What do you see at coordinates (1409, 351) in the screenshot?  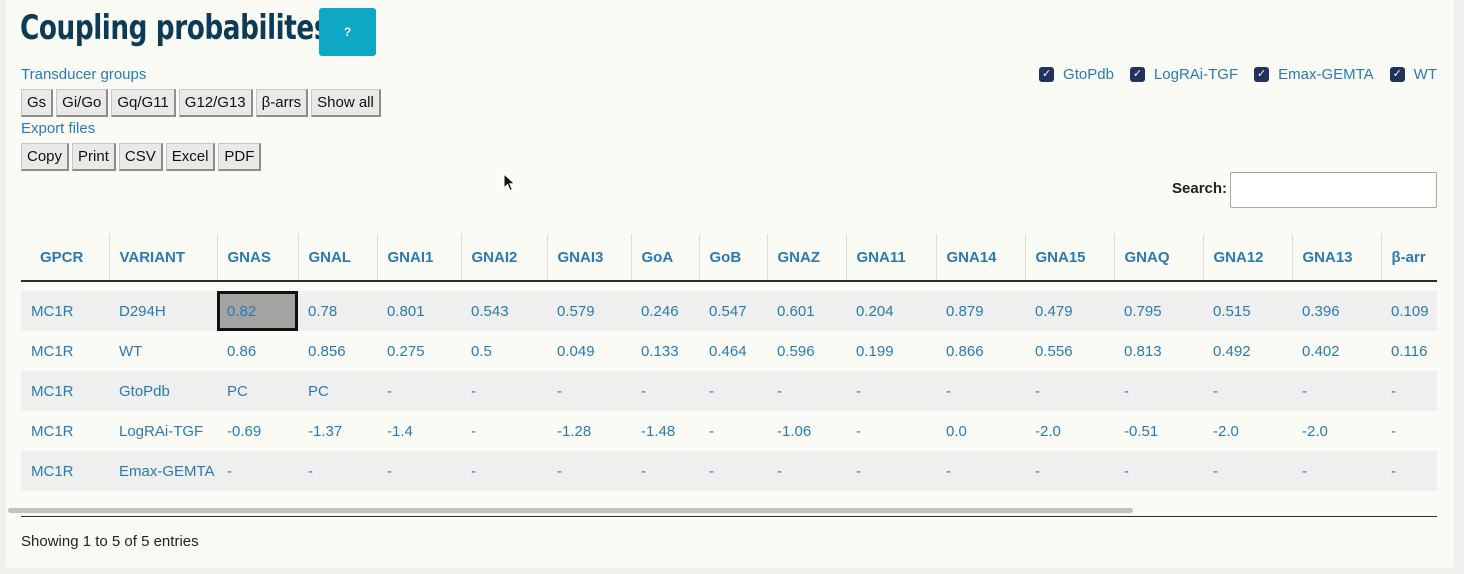 I see `table-cell: 0.116` at bounding box center [1409, 351].